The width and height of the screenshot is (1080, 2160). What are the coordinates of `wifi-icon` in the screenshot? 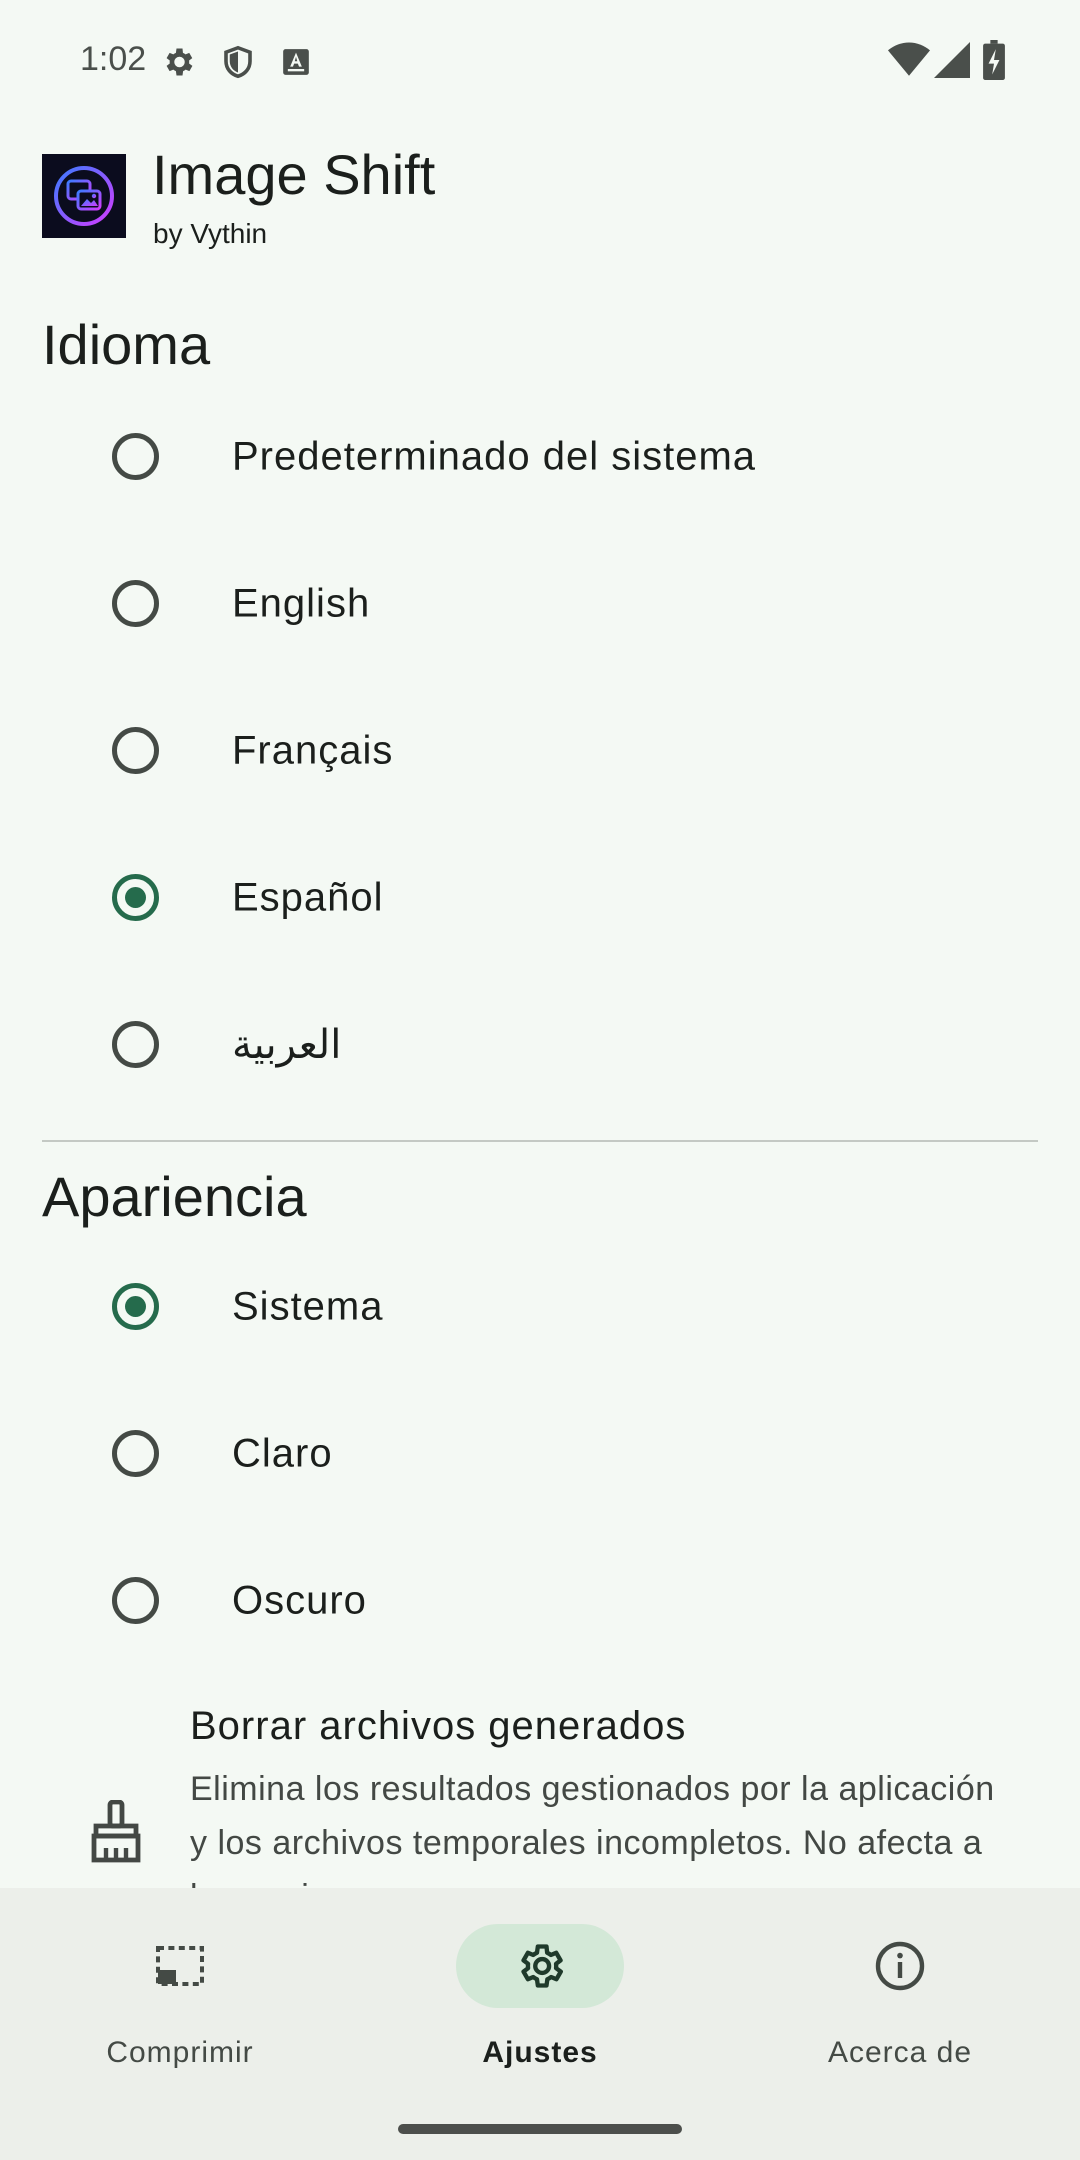 It's located at (909, 60).